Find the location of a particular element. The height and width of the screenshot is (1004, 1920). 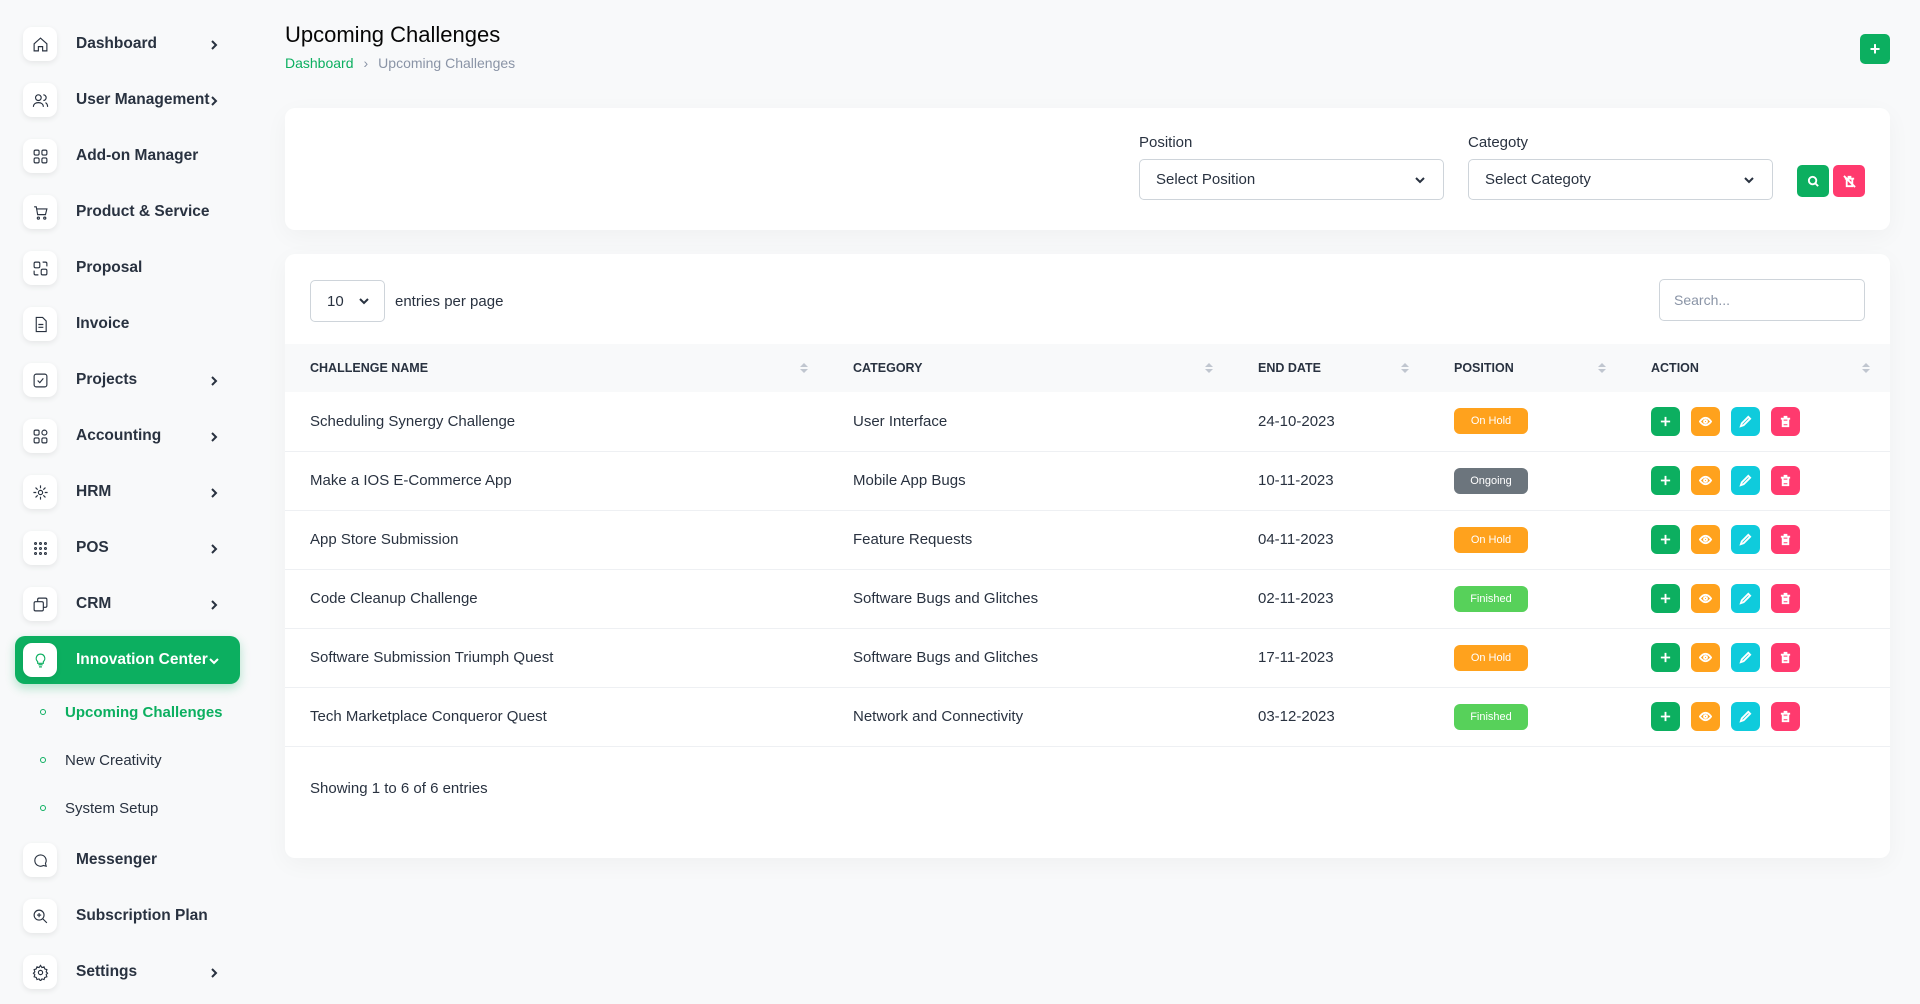

sidebar-item-settings: Settings is located at coordinates (127, 972).